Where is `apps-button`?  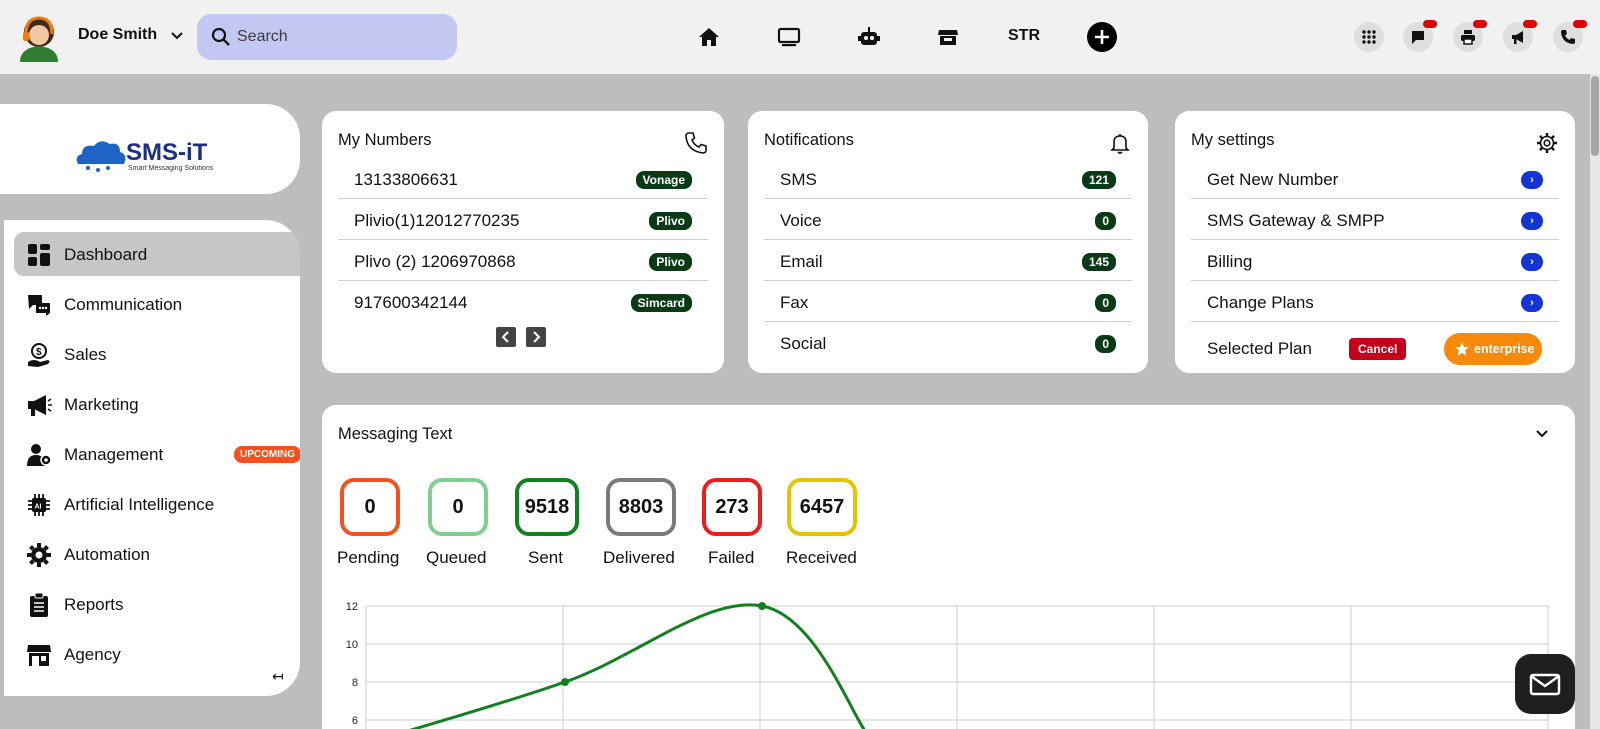 apps-button is located at coordinates (1369, 37).